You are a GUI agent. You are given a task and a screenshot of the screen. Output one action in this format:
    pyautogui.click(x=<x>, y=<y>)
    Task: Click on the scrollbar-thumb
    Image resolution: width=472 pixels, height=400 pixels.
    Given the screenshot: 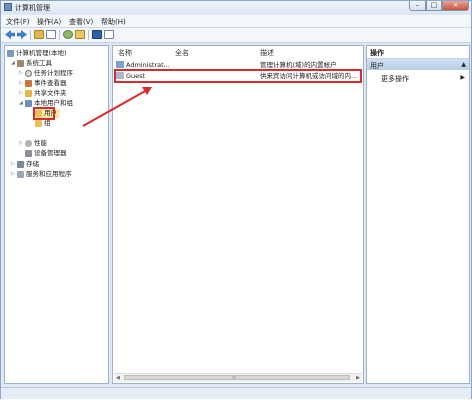 What is the action you would take?
    pyautogui.click(x=237, y=377)
    